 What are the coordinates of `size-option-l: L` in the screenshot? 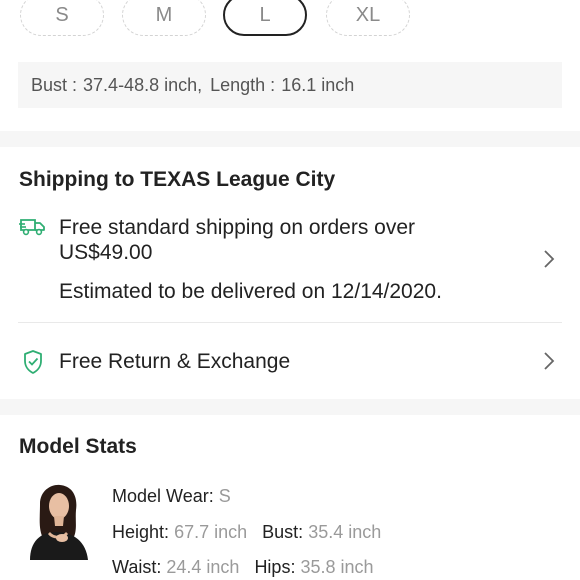 It's located at (265, 18).